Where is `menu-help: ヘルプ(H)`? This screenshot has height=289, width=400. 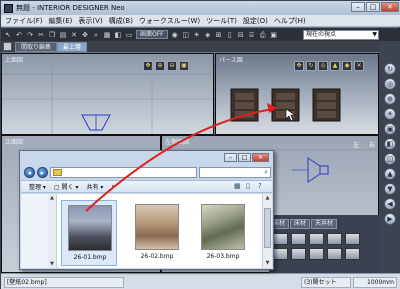 menu-help: ヘルプ(H) is located at coordinates (290, 21).